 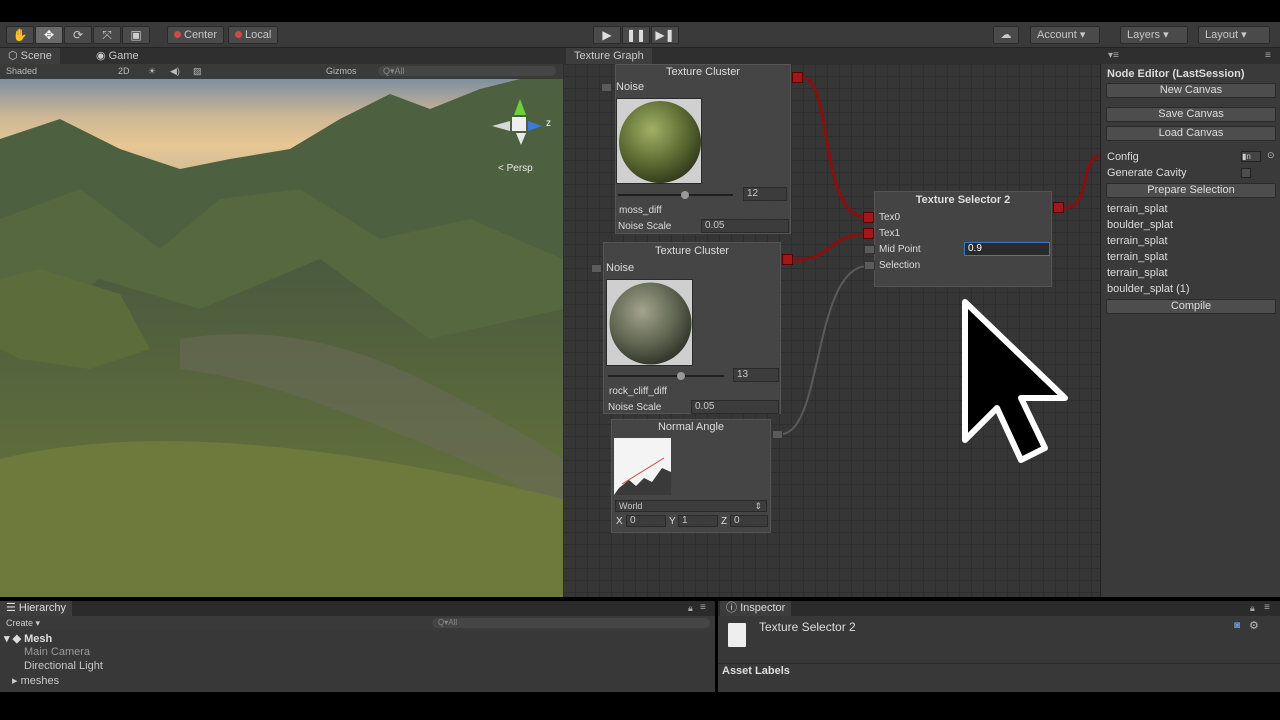 What do you see at coordinates (692, 251) in the screenshot?
I see `node-title: Texture Cluster` at bounding box center [692, 251].